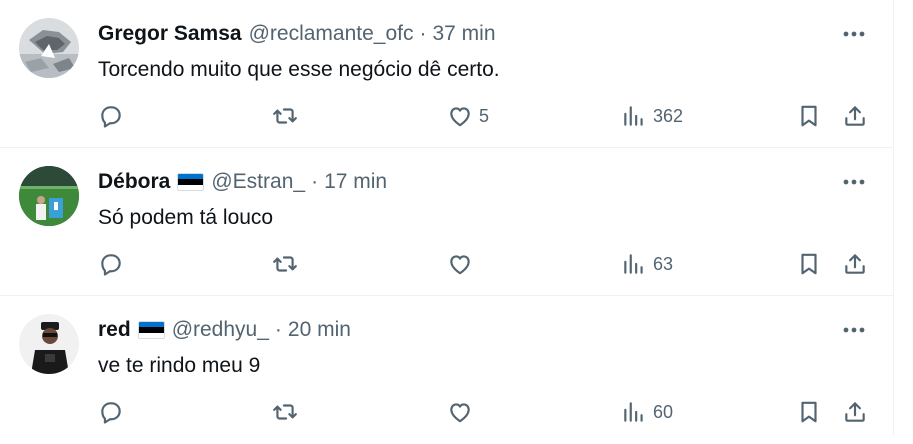 This screenshot has width=913, height=444. Describe the element at coordinates (331, 34) in the screenshot. I see `user-handle: @reclamante_ofc` at that location.